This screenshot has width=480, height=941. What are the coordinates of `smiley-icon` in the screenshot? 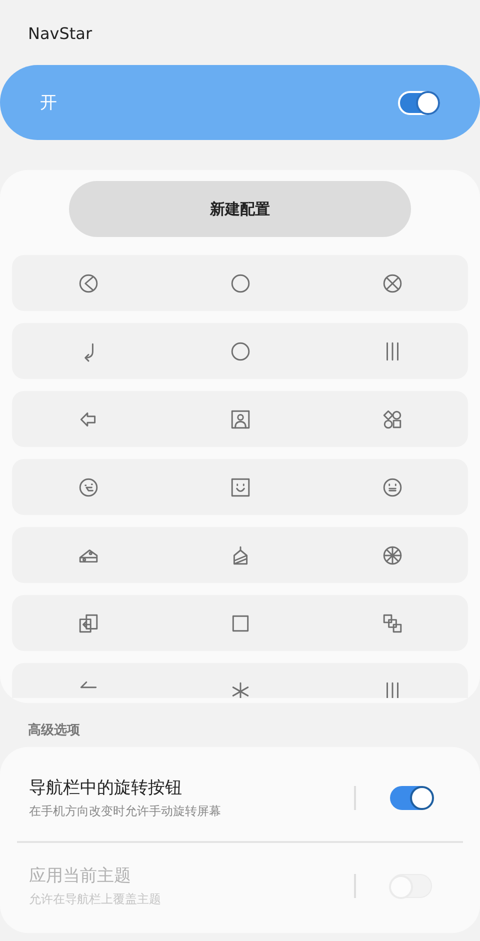 It's located at (240, 487).